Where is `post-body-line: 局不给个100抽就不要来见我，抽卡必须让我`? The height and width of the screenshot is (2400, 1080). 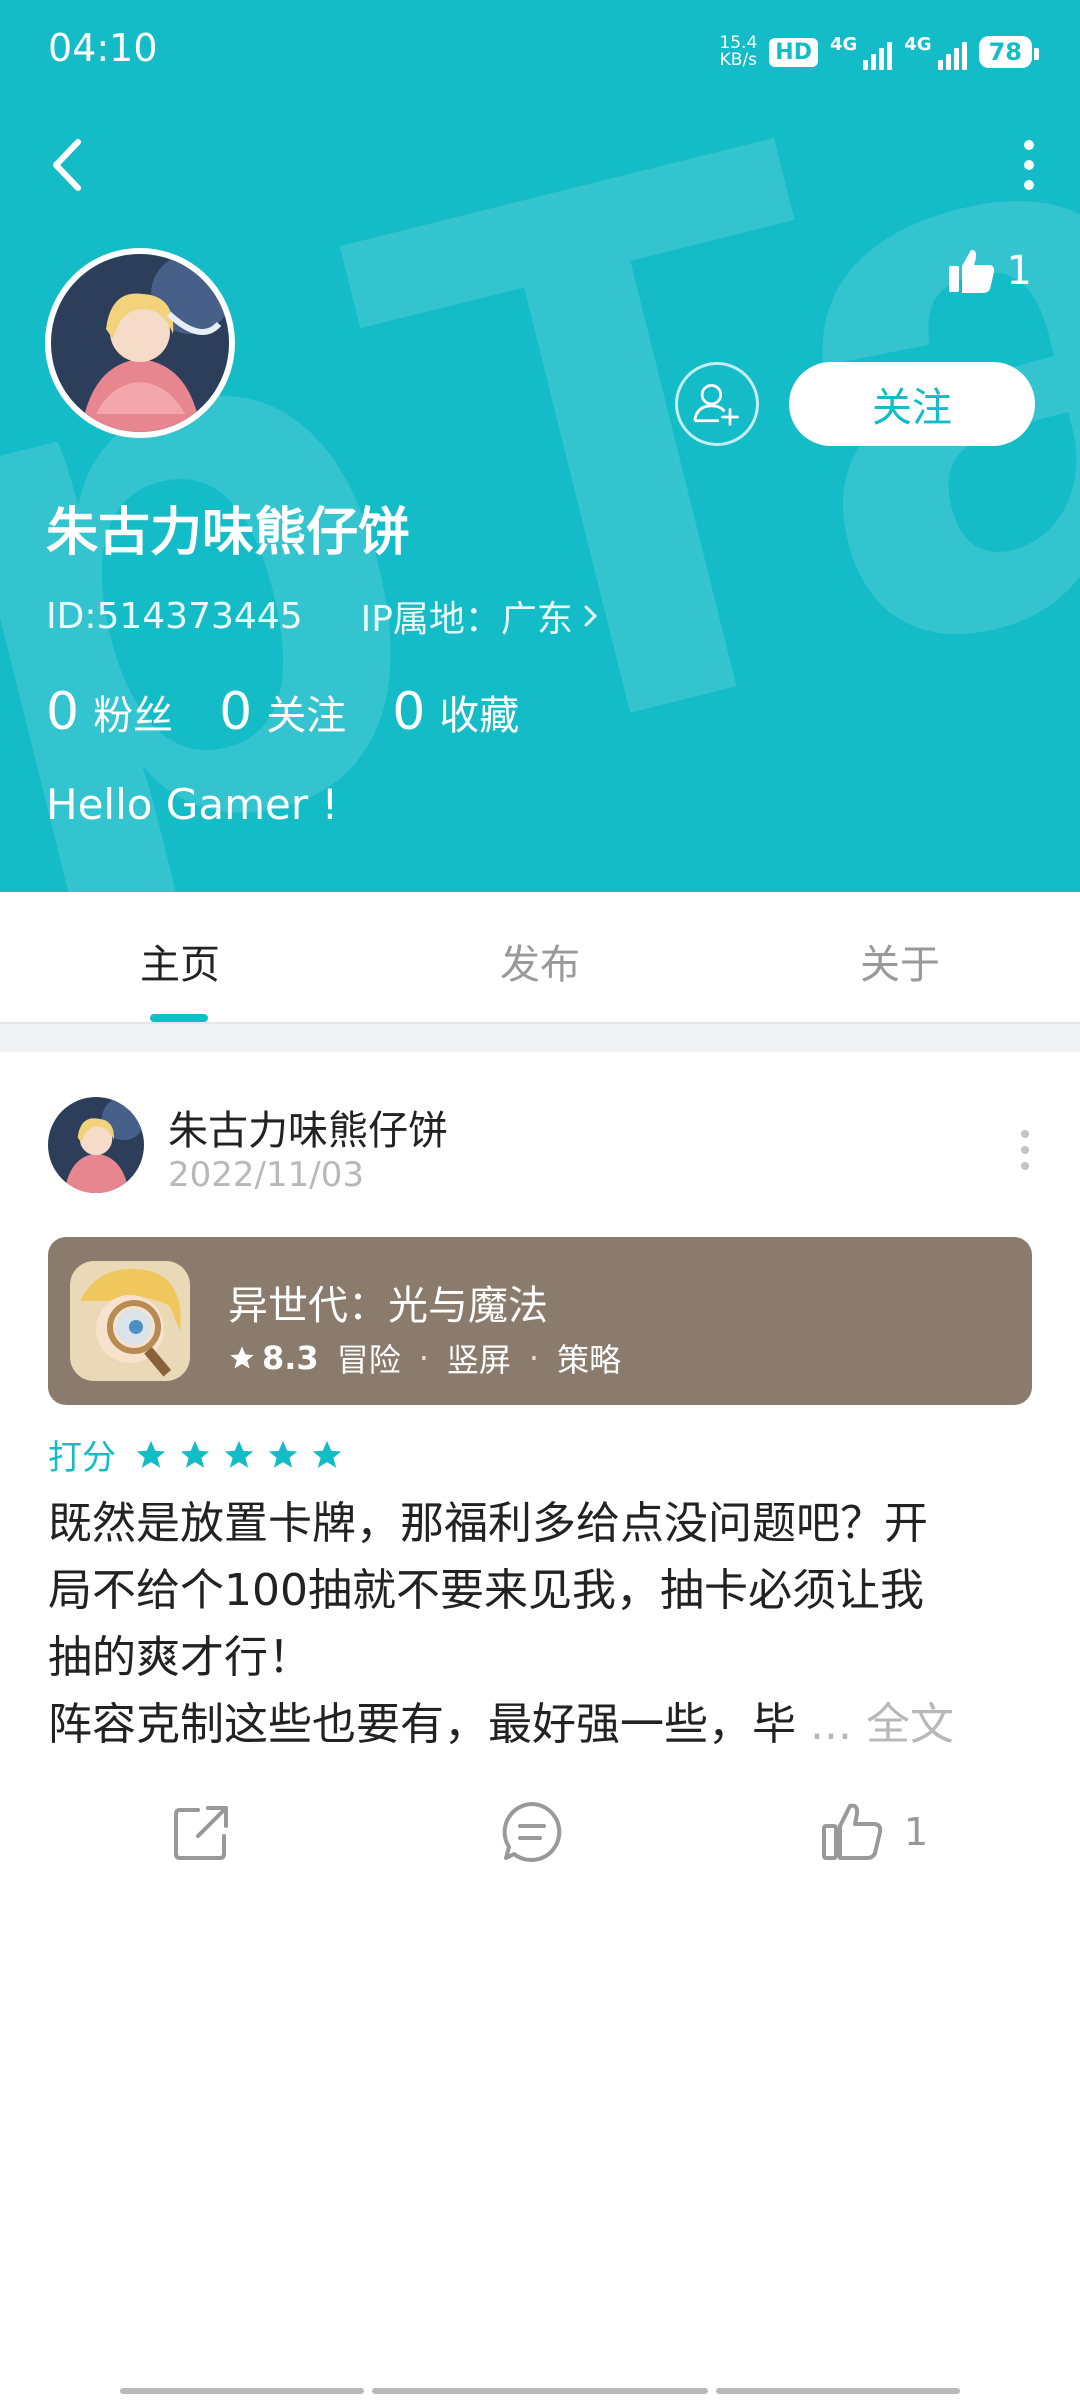 post-body-line: 局不给个100抽就不要来见我，抽卡必须让我 is located at coordinates (486, 1590).